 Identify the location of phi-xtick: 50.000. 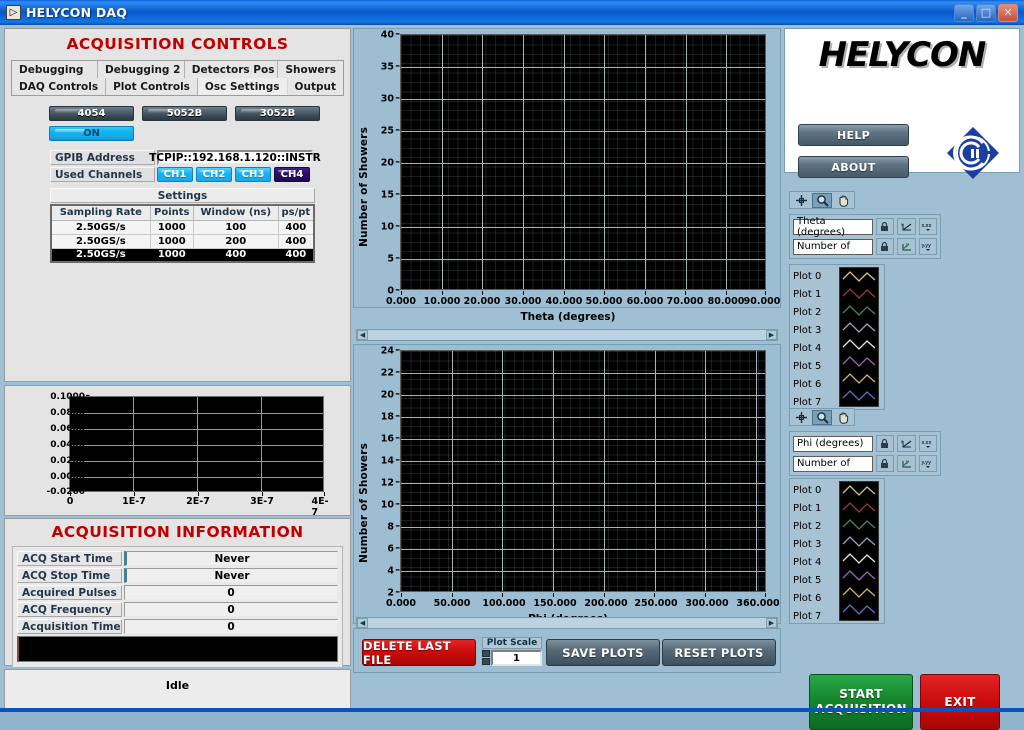
(452, 603).